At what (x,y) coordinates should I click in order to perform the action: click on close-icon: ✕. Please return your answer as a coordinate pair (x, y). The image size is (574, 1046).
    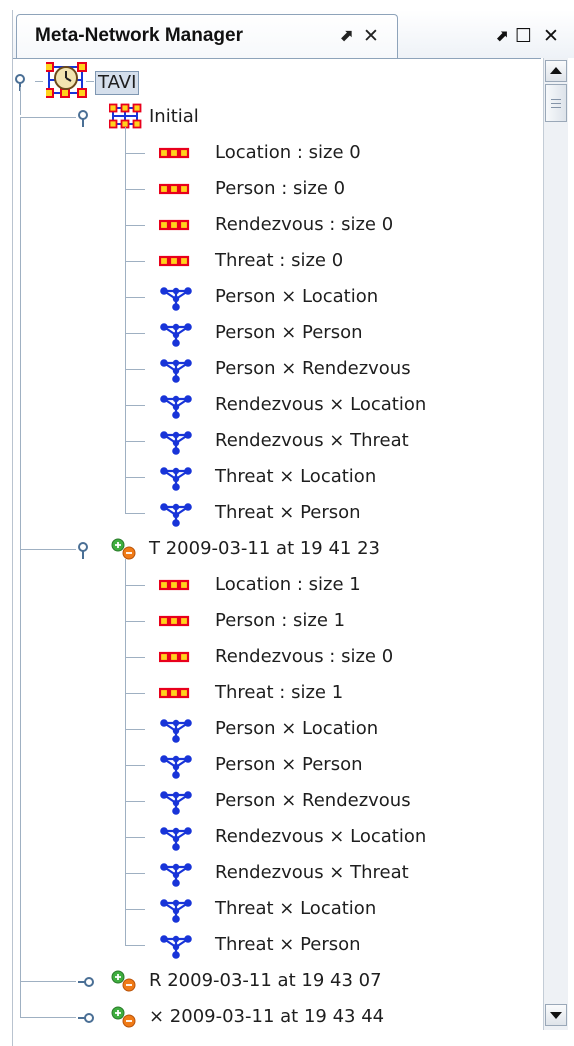
    Looking at the image, I should click on (371, 36).